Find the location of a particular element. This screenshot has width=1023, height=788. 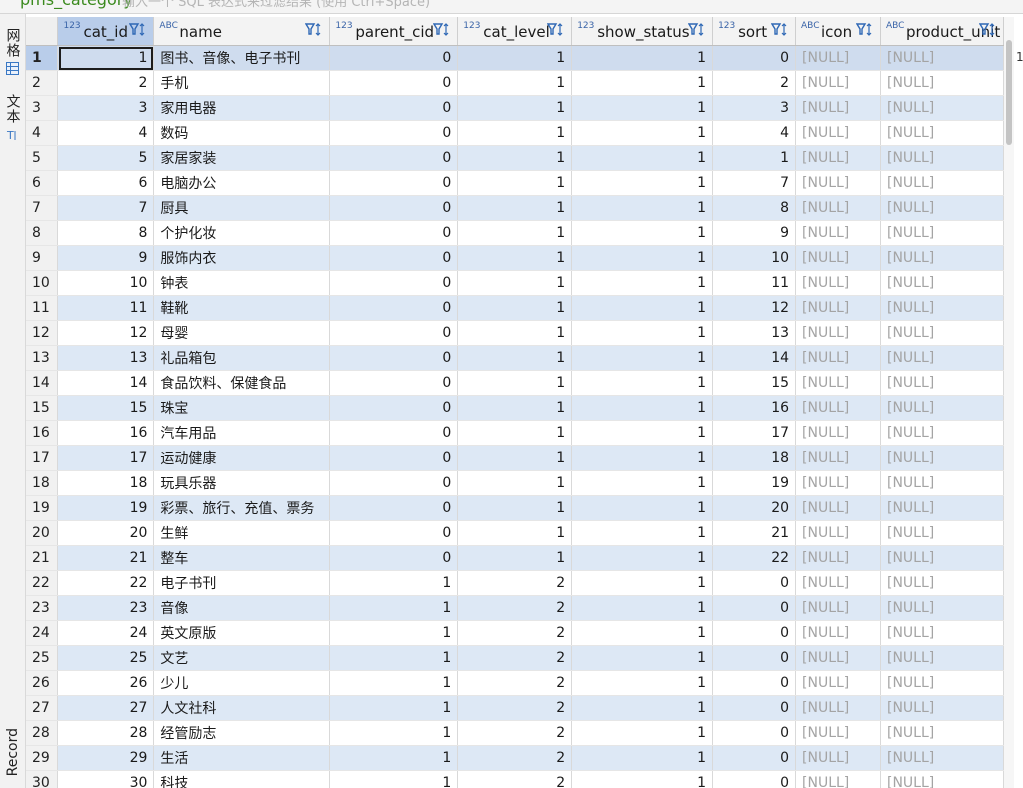

column-header-cat-id: 123 cat_id is located at coordinates (106, 31).